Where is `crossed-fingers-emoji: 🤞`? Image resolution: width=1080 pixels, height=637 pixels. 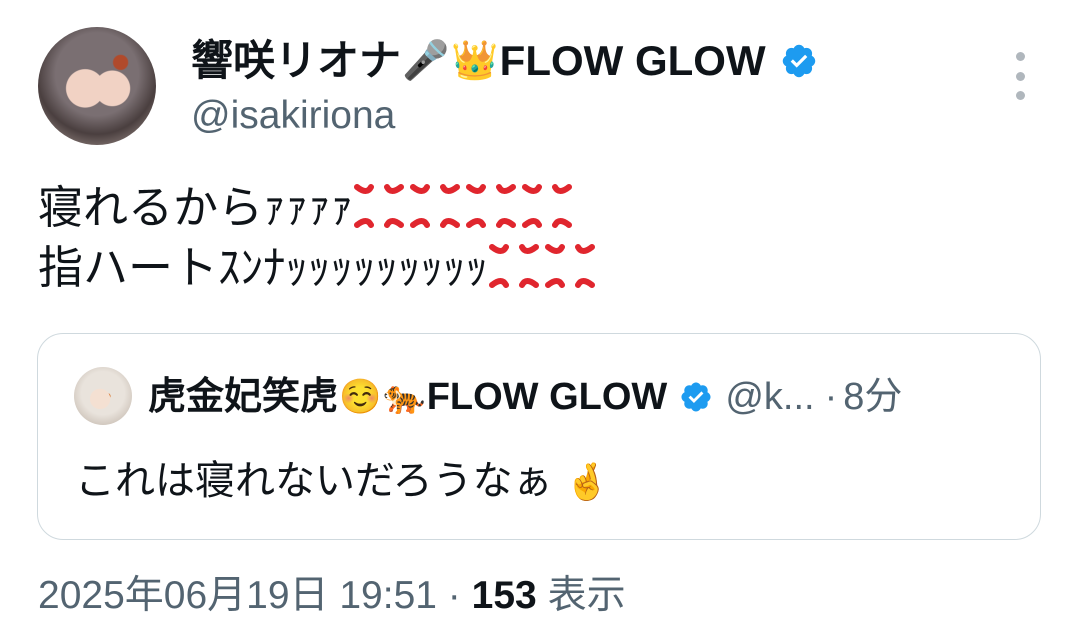 crossed-fingers-emoji: 🤞 is located at coordinates (587, 481).